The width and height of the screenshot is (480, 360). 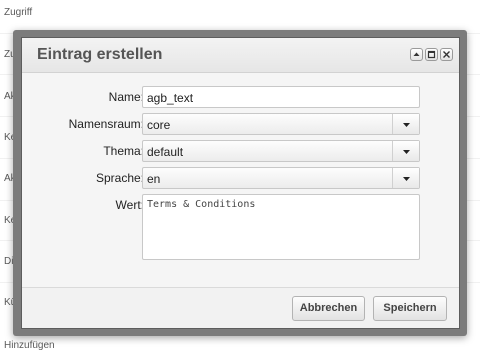 I want to click on name-label: Name:, so click(x=126, y=97).